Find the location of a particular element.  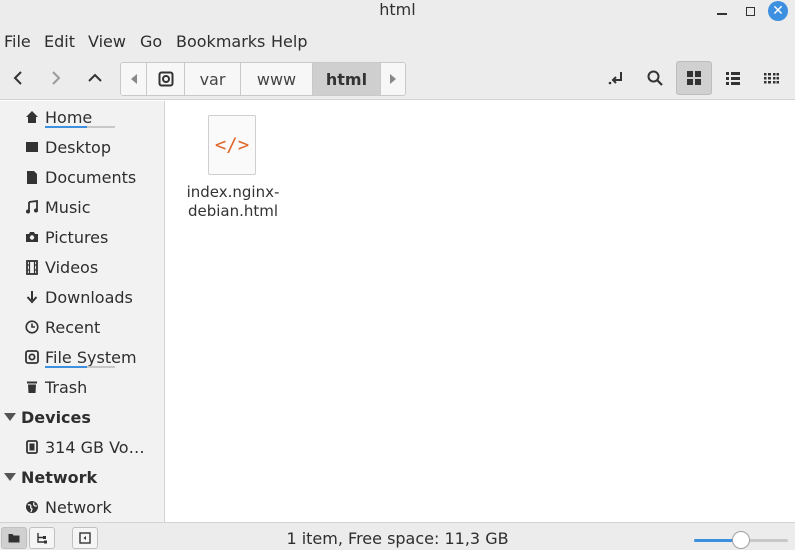

path-segment-www: www is located at coordinates (277, 79).